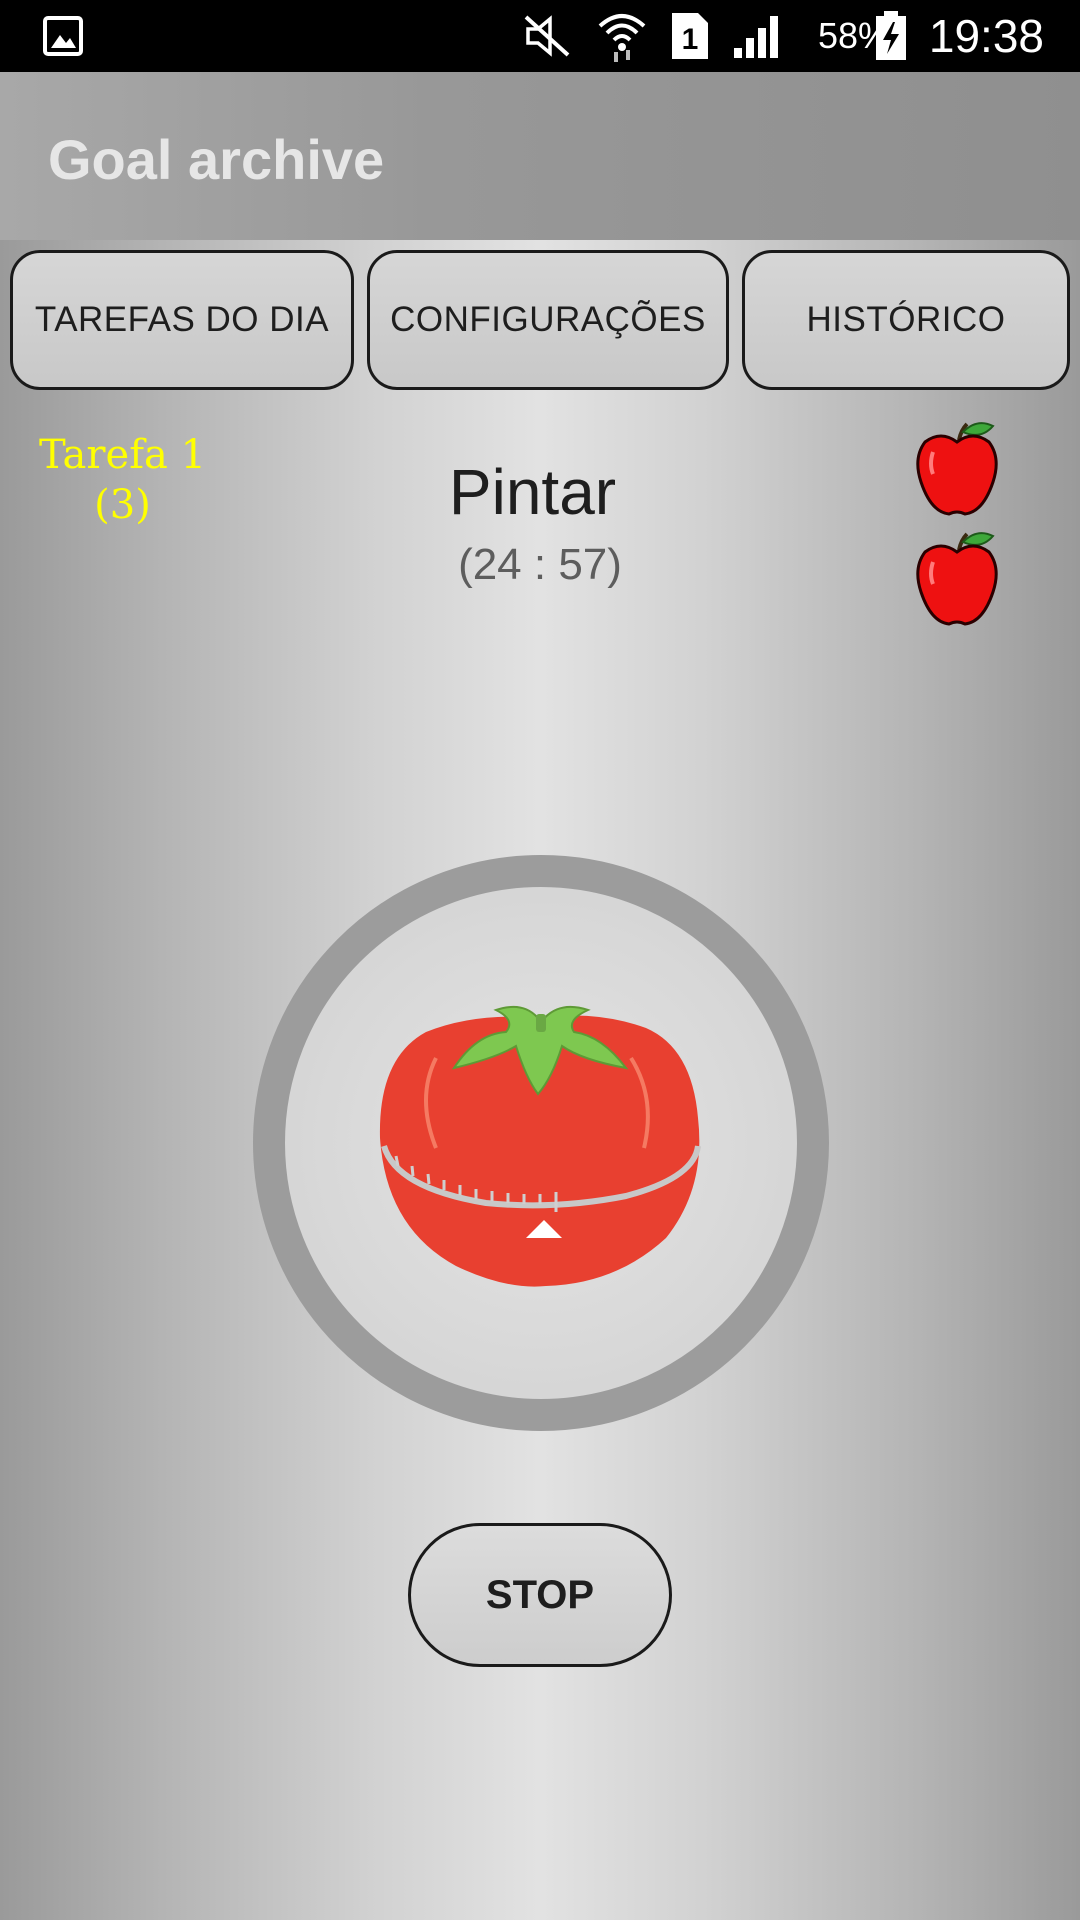 The image size is (1080, 1920). I want to click on task-label: Tarefa 1 (3), so click(122, 480).